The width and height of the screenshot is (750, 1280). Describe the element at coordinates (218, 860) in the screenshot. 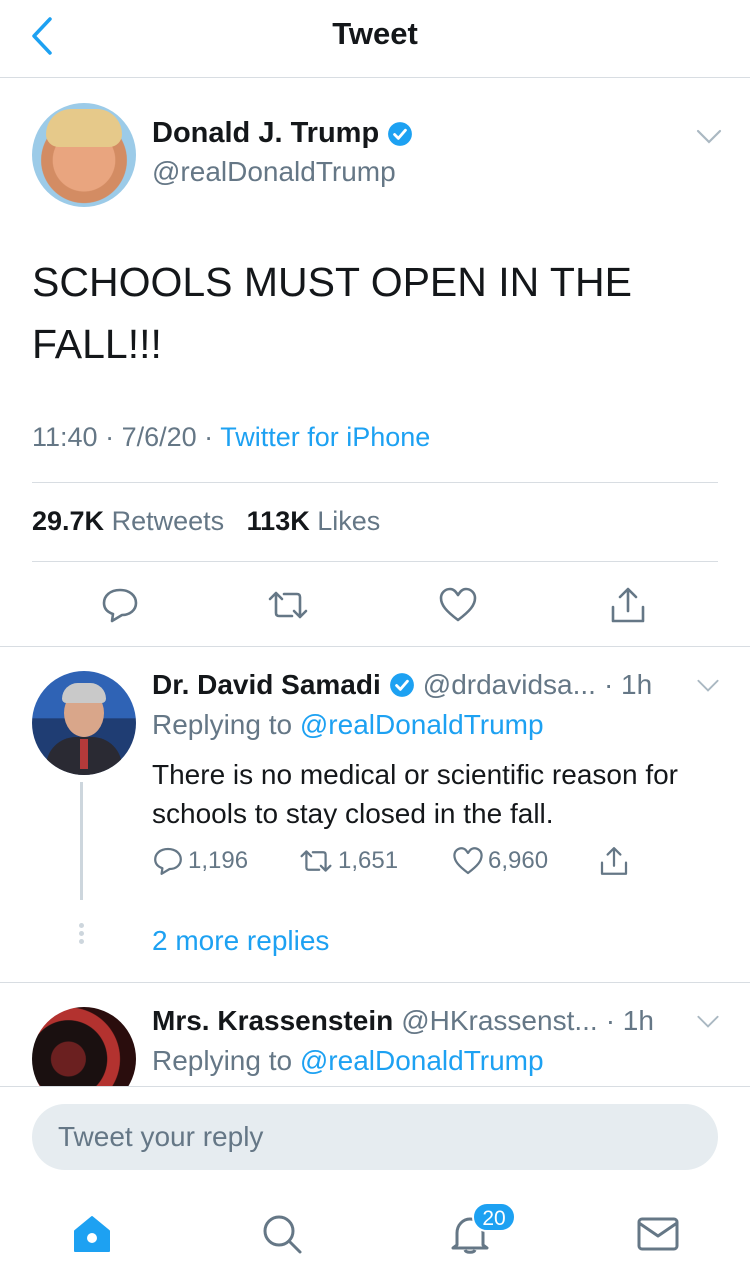

I see `reply-count: 1,196` at that location.